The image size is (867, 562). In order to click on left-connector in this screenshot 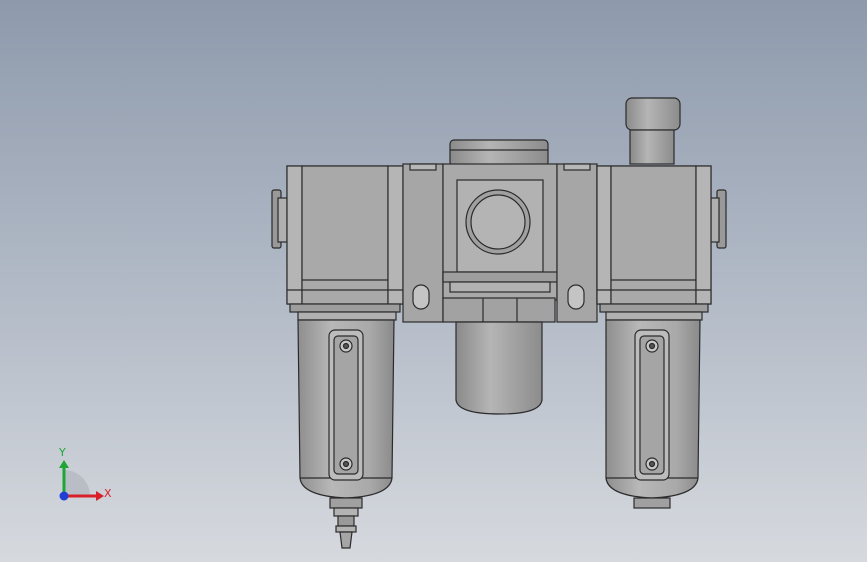, I will do `click(423, 243)`.